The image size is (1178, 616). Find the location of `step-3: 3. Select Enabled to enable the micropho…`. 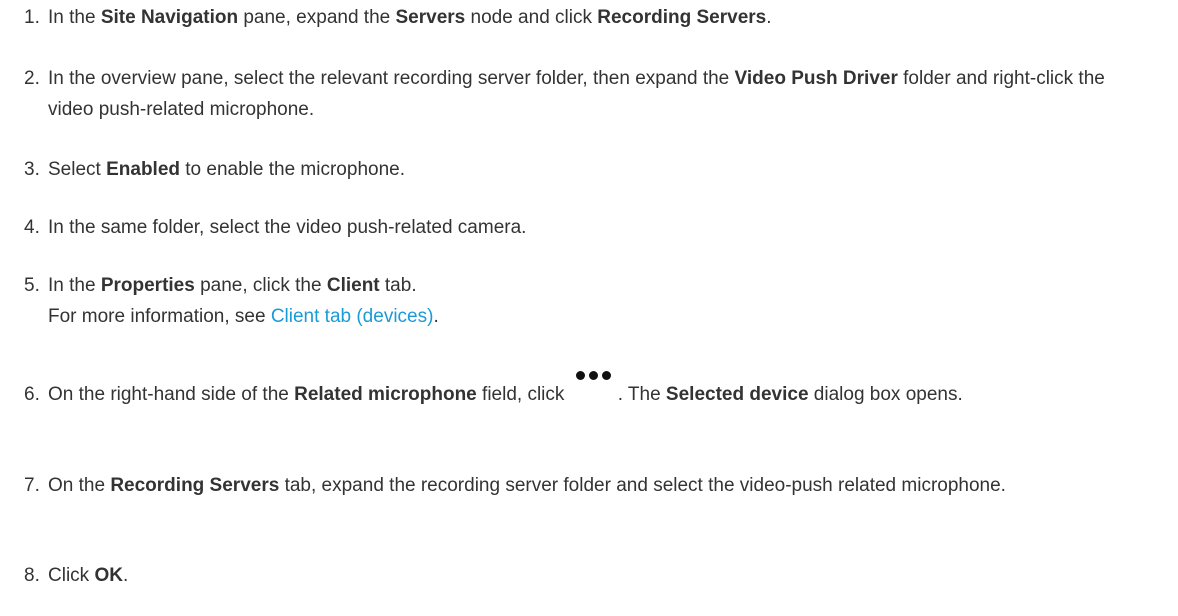

step-3: 3. Select Enabled to enable the micropho… is located at coordinates (589, 169).